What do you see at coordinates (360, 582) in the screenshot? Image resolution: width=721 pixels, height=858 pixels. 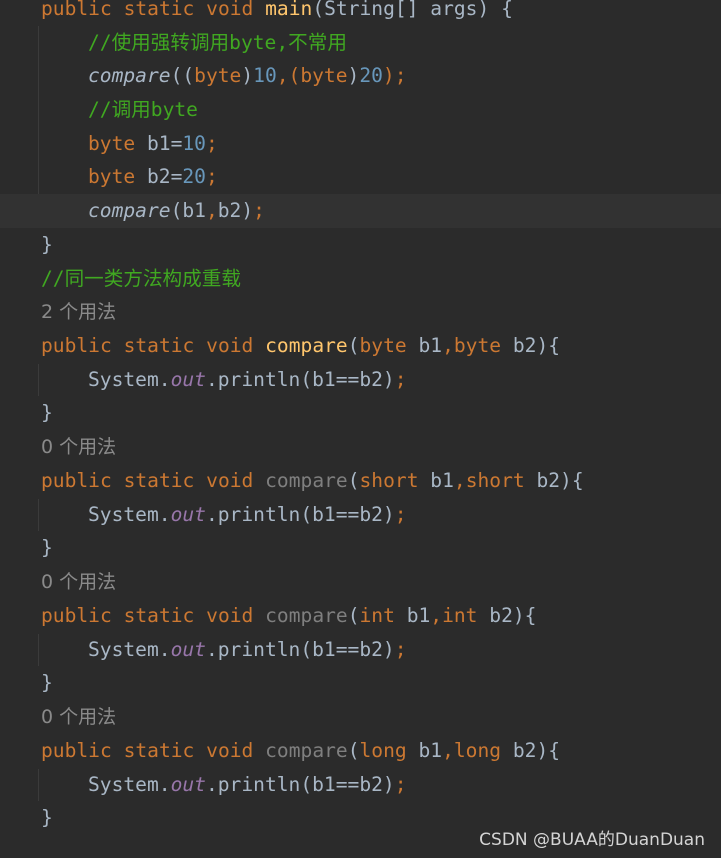 I see `usage-hint-compare-int: 0 个用法` at bounding box center [360, 582].